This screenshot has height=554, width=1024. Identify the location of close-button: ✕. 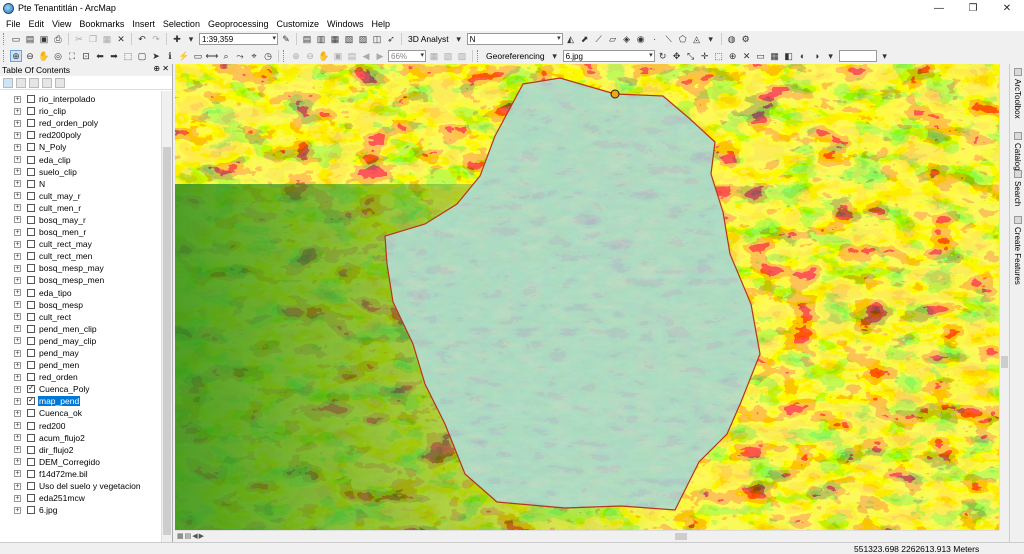
(1007, 8).